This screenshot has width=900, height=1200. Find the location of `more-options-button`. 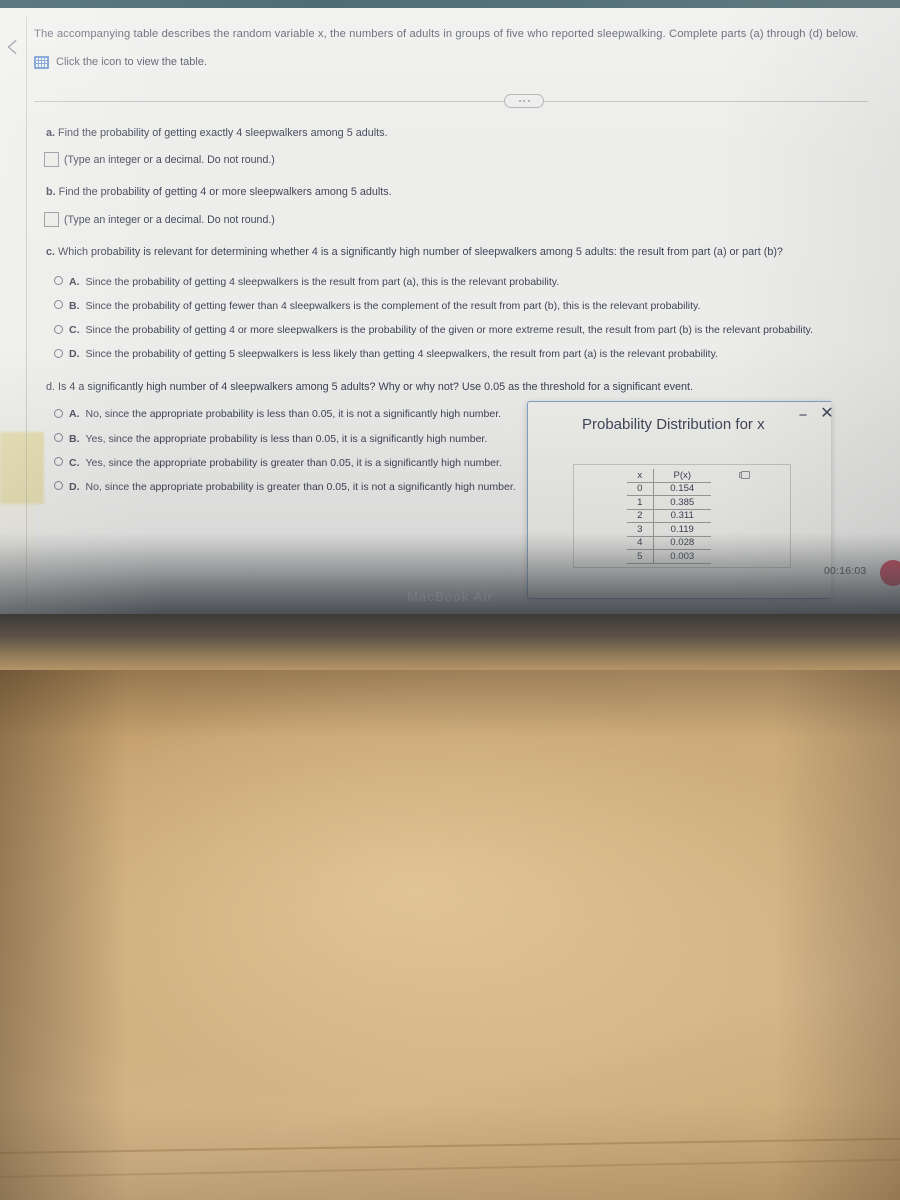

more-options-button is located at coordinates (524, 100).